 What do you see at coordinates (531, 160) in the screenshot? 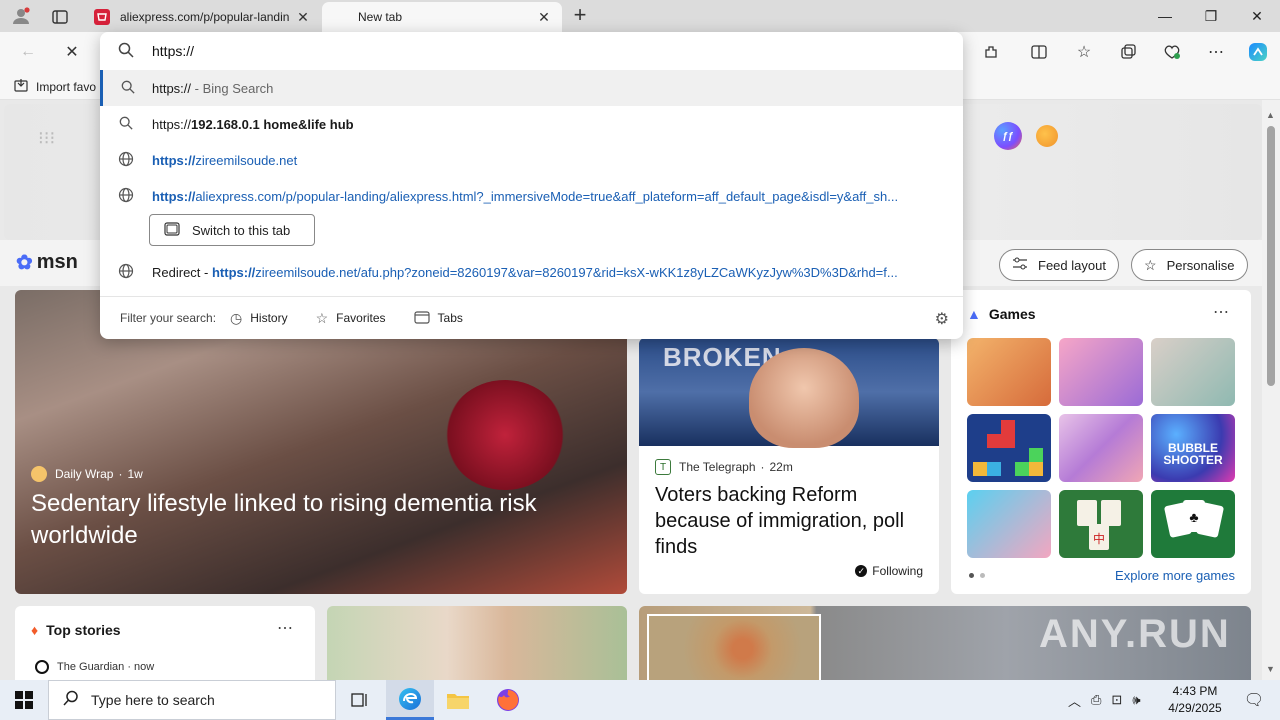
I see `suggestion-url-zireemilsoude: https://zireemilsoude.net` at bounding box center [531, 160].